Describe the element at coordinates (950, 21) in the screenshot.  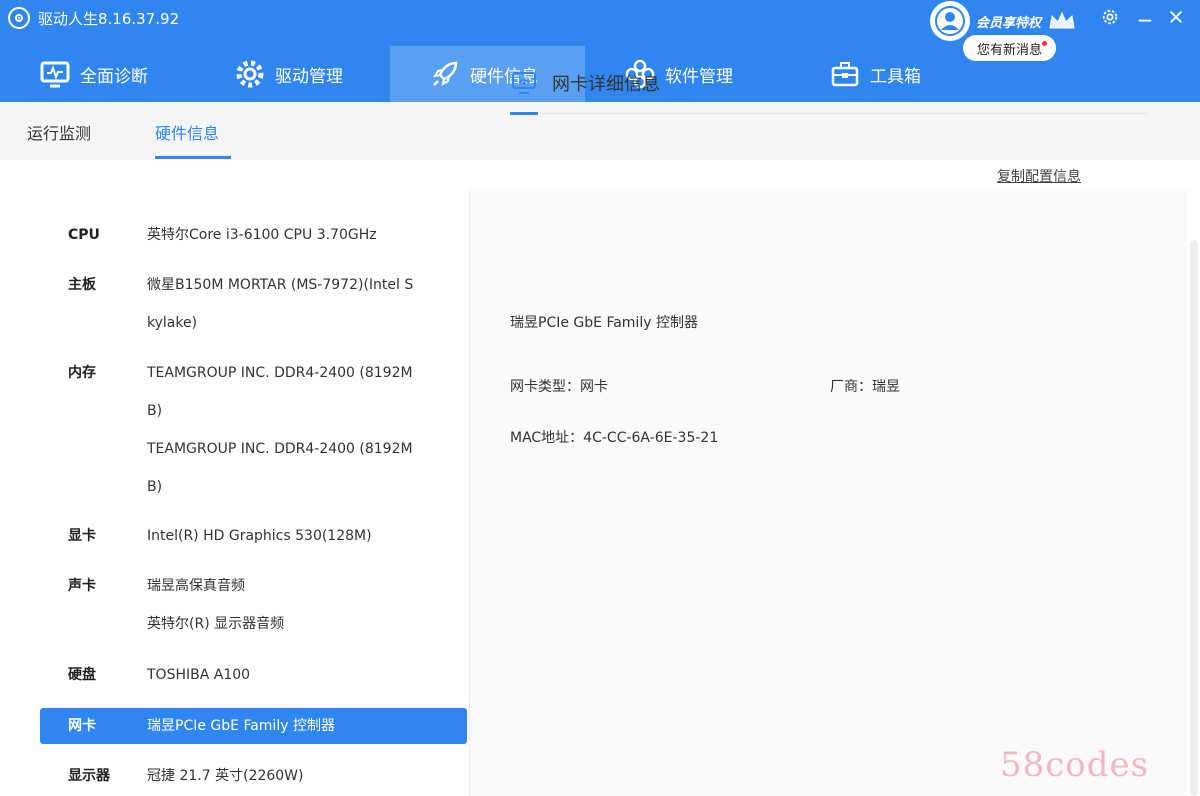
I see `avatar` at that location.